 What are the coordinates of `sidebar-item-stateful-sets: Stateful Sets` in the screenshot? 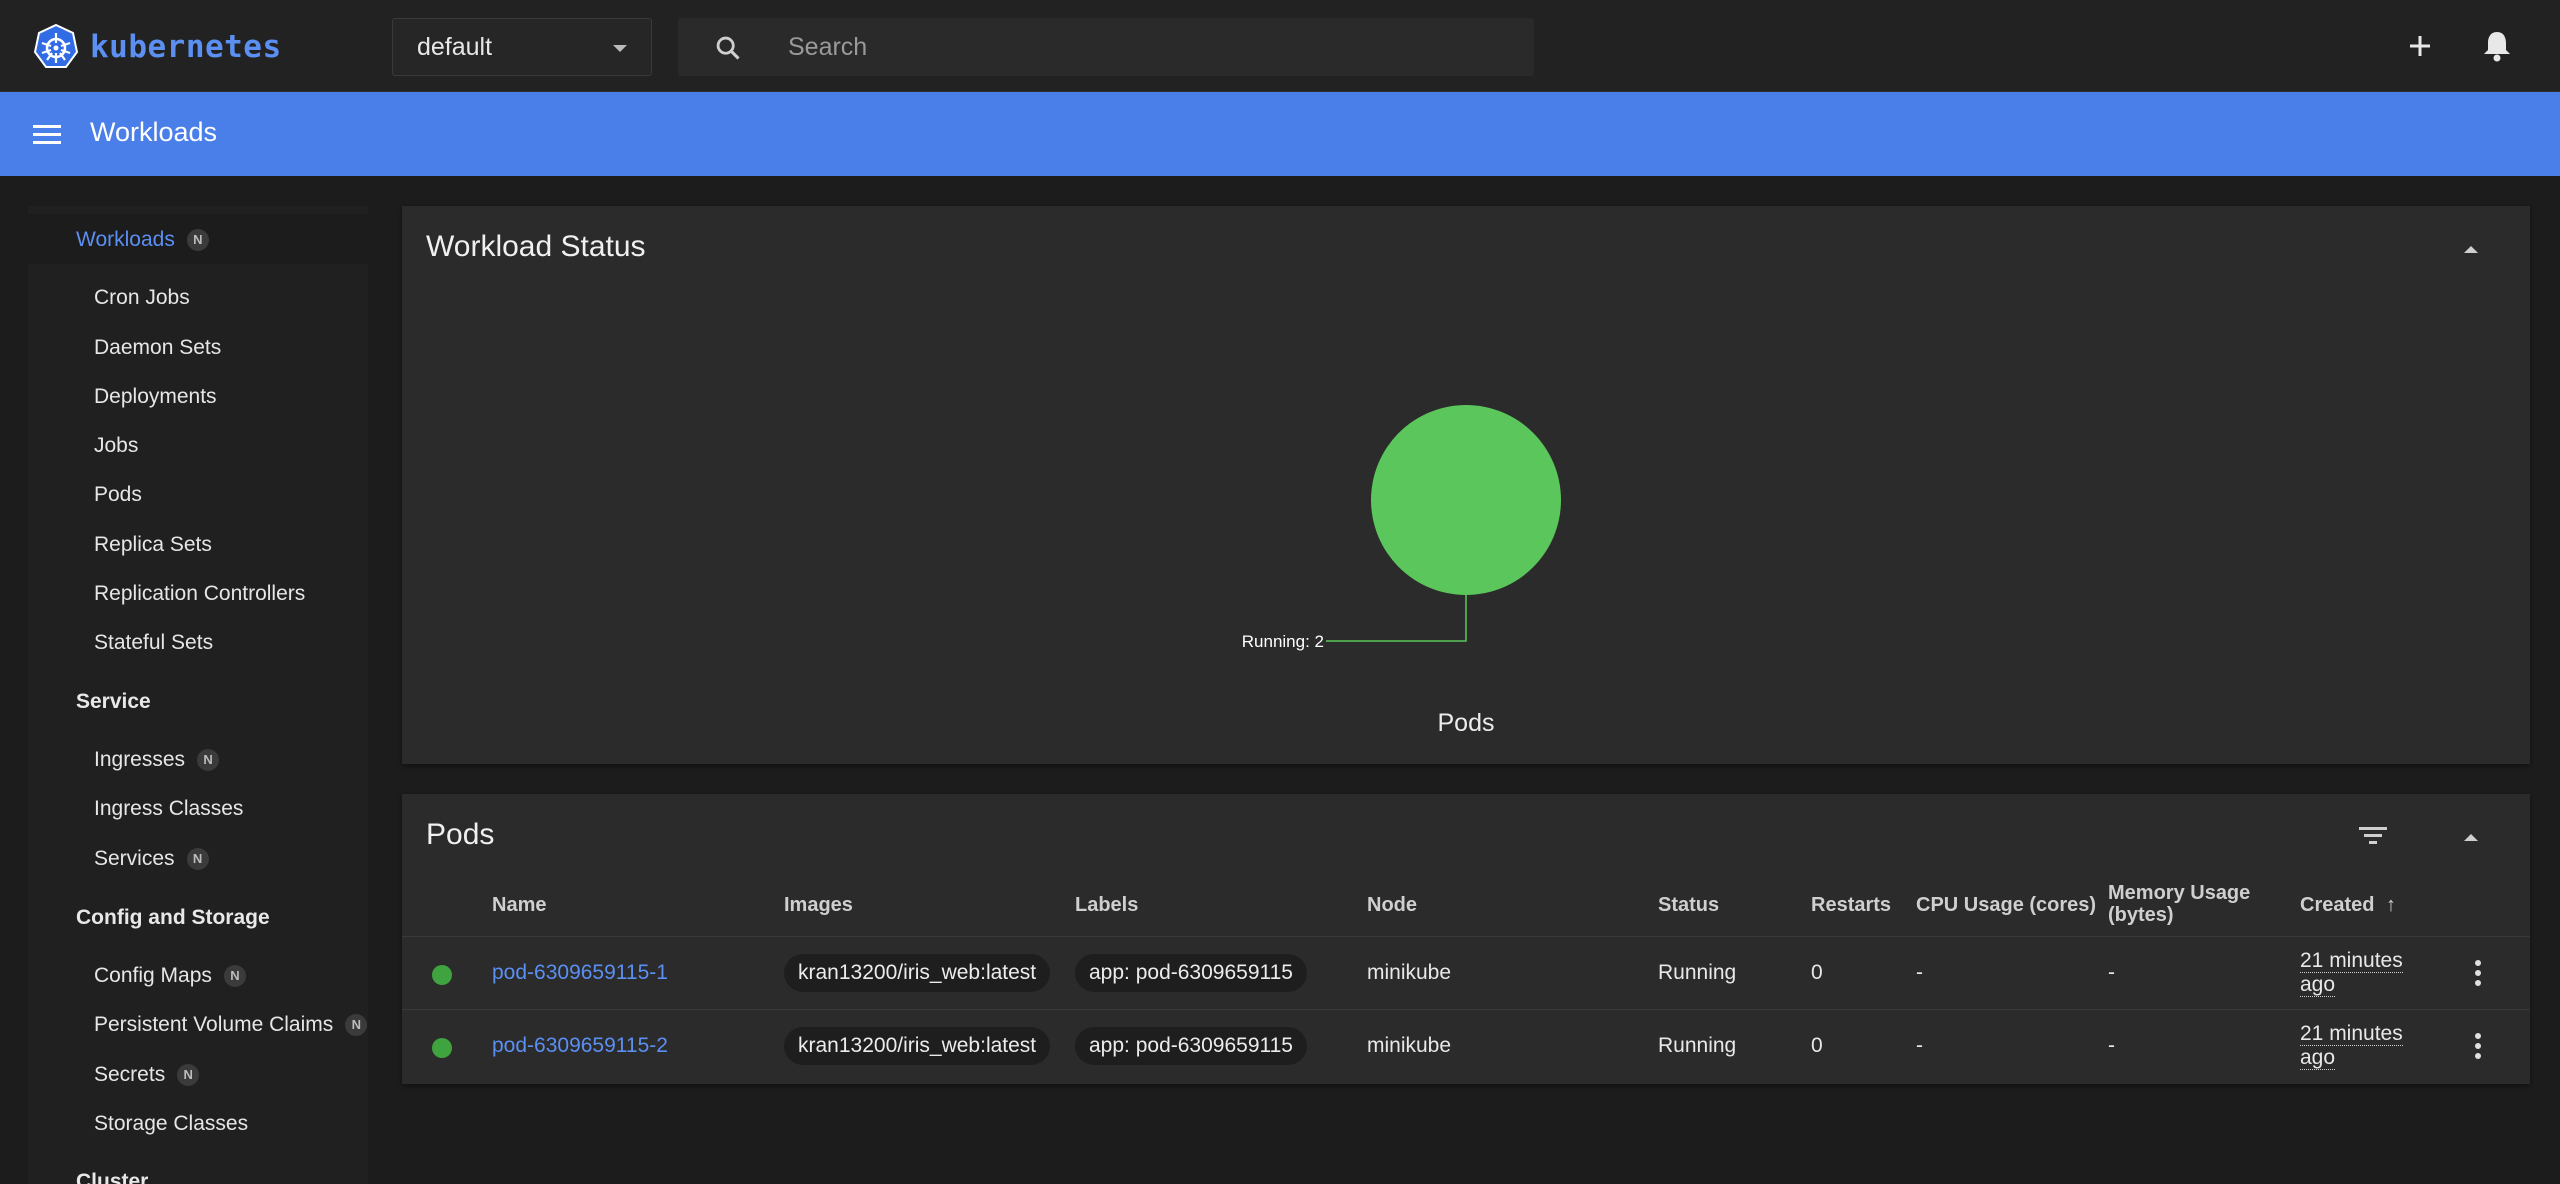 It's located at (153, 643).